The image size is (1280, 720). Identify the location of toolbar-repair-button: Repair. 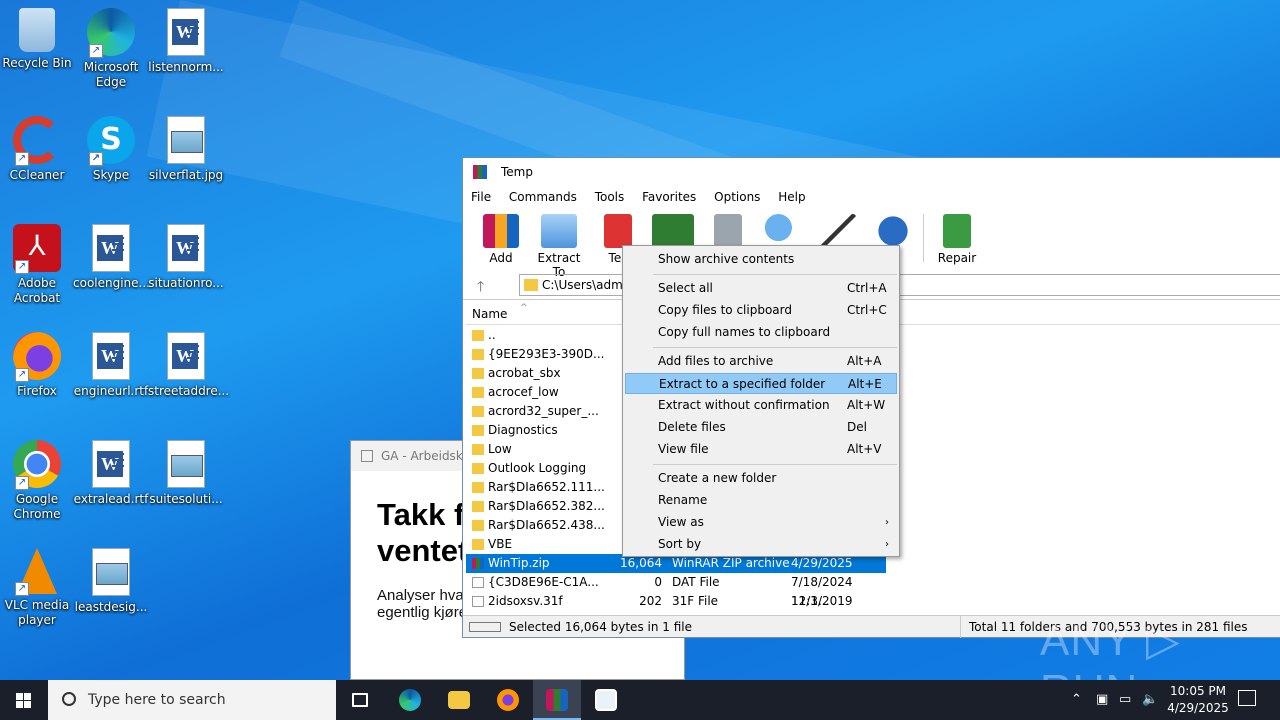
(957, 239).